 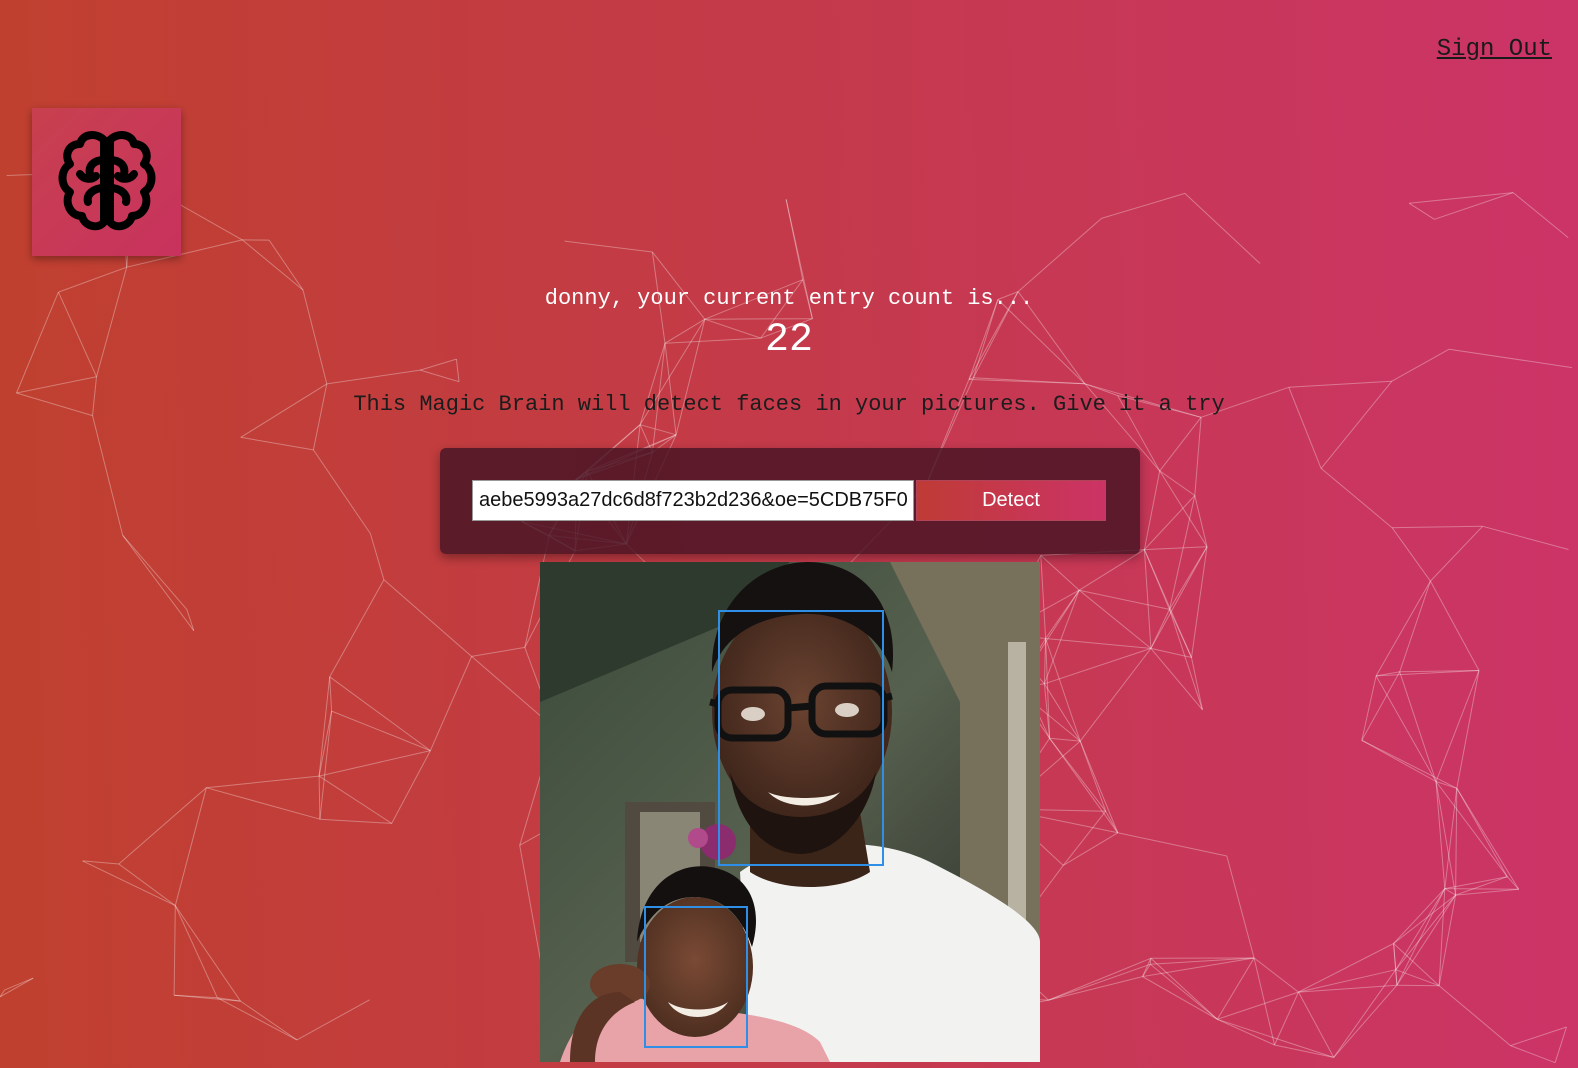 I want to click on sign-out-link: Sign Out, so click(x=1494, y=49).